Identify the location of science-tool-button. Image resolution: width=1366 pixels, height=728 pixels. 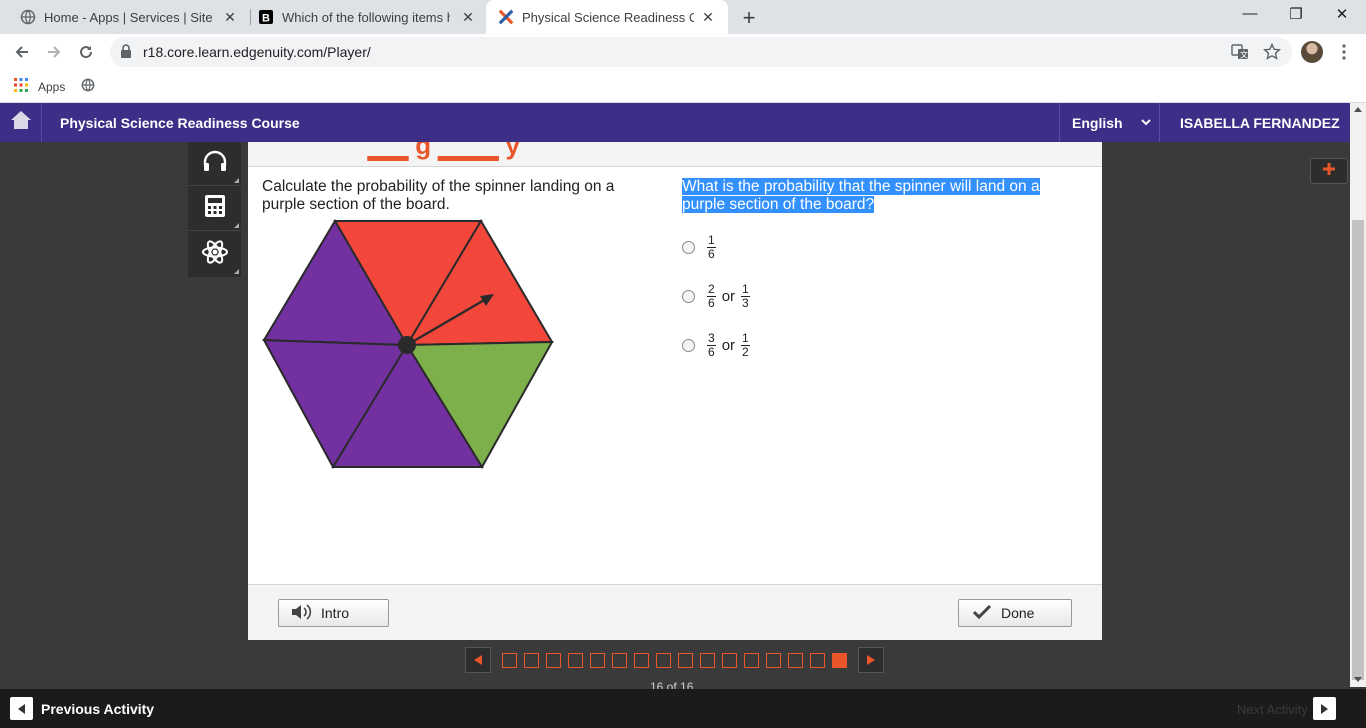
(214, 254).